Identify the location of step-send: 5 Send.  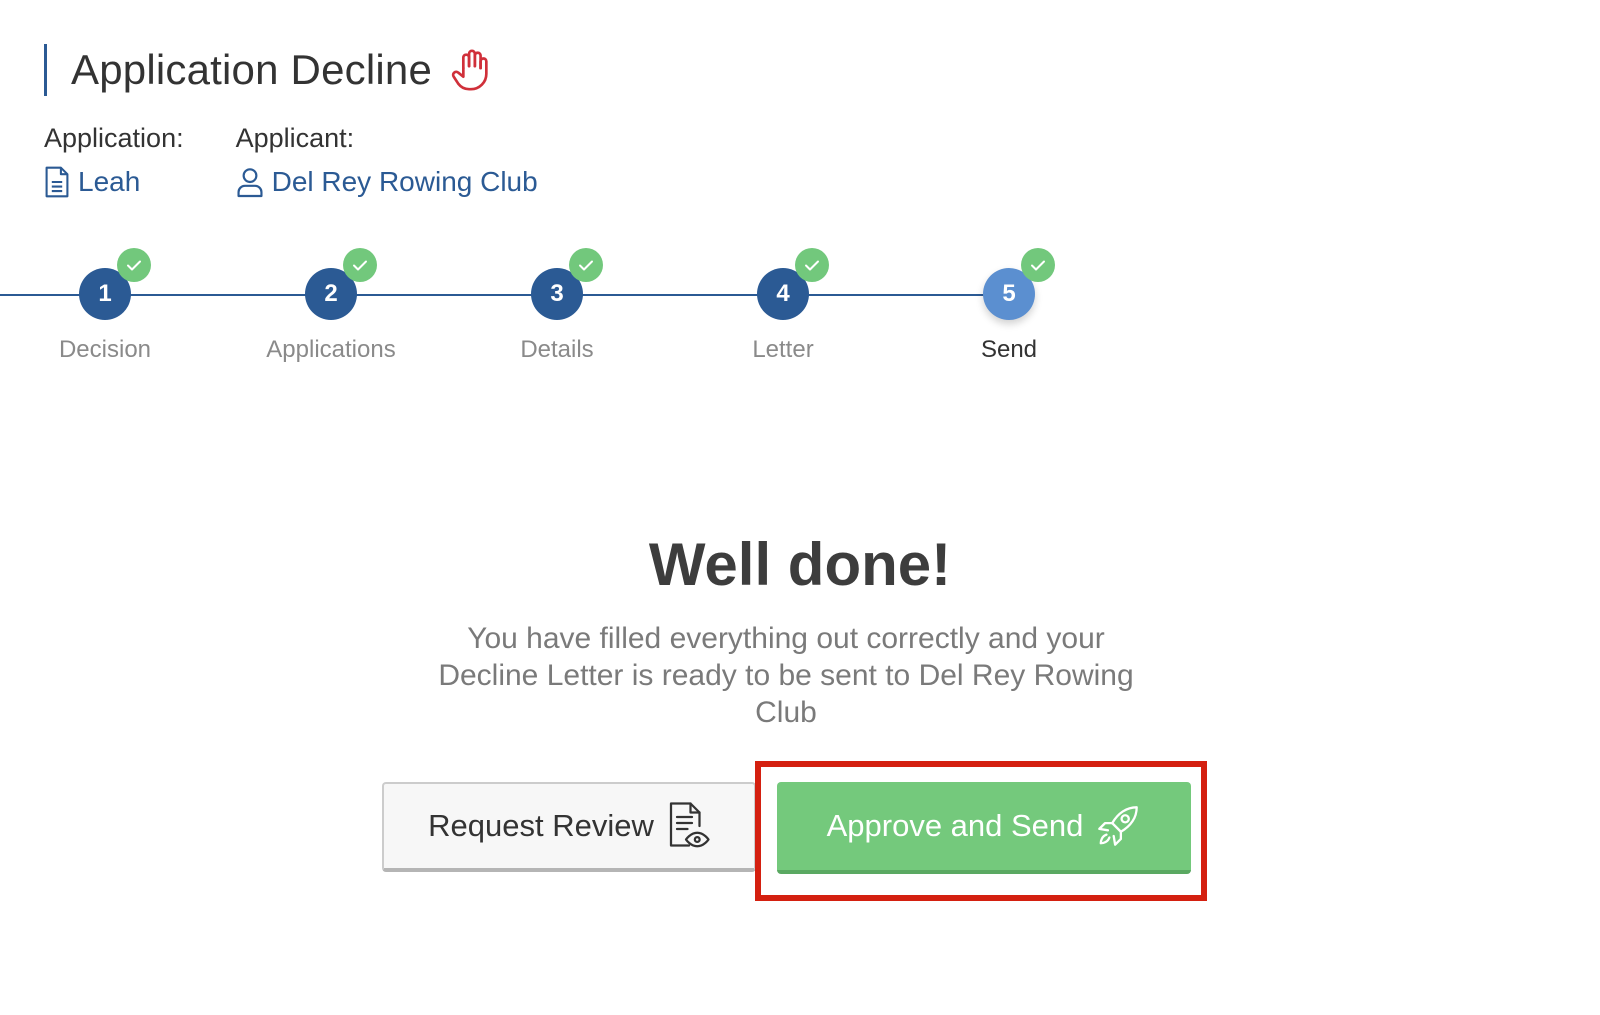
(1009, 306).